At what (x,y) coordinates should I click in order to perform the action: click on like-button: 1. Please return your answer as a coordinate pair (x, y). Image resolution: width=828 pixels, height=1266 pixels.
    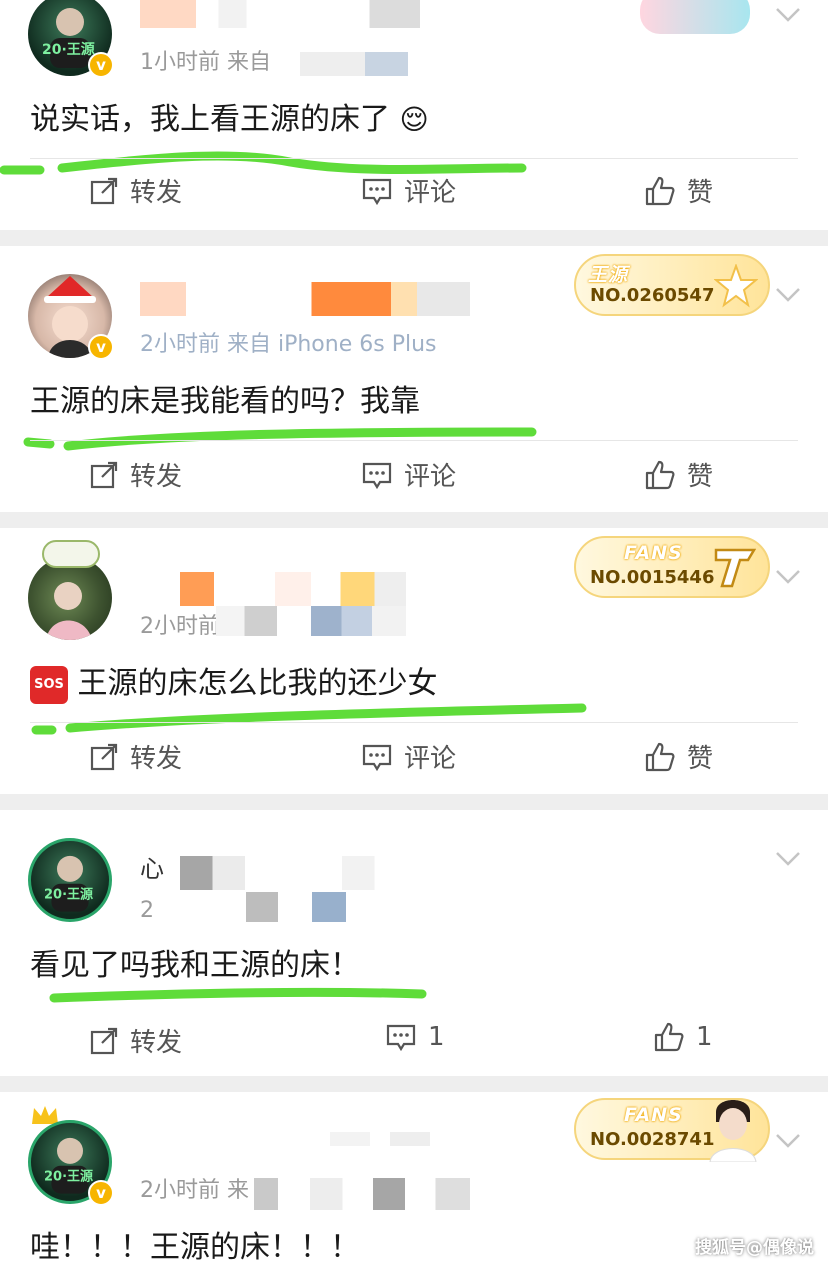
    Looking at the image, I should click on (683, 1037).